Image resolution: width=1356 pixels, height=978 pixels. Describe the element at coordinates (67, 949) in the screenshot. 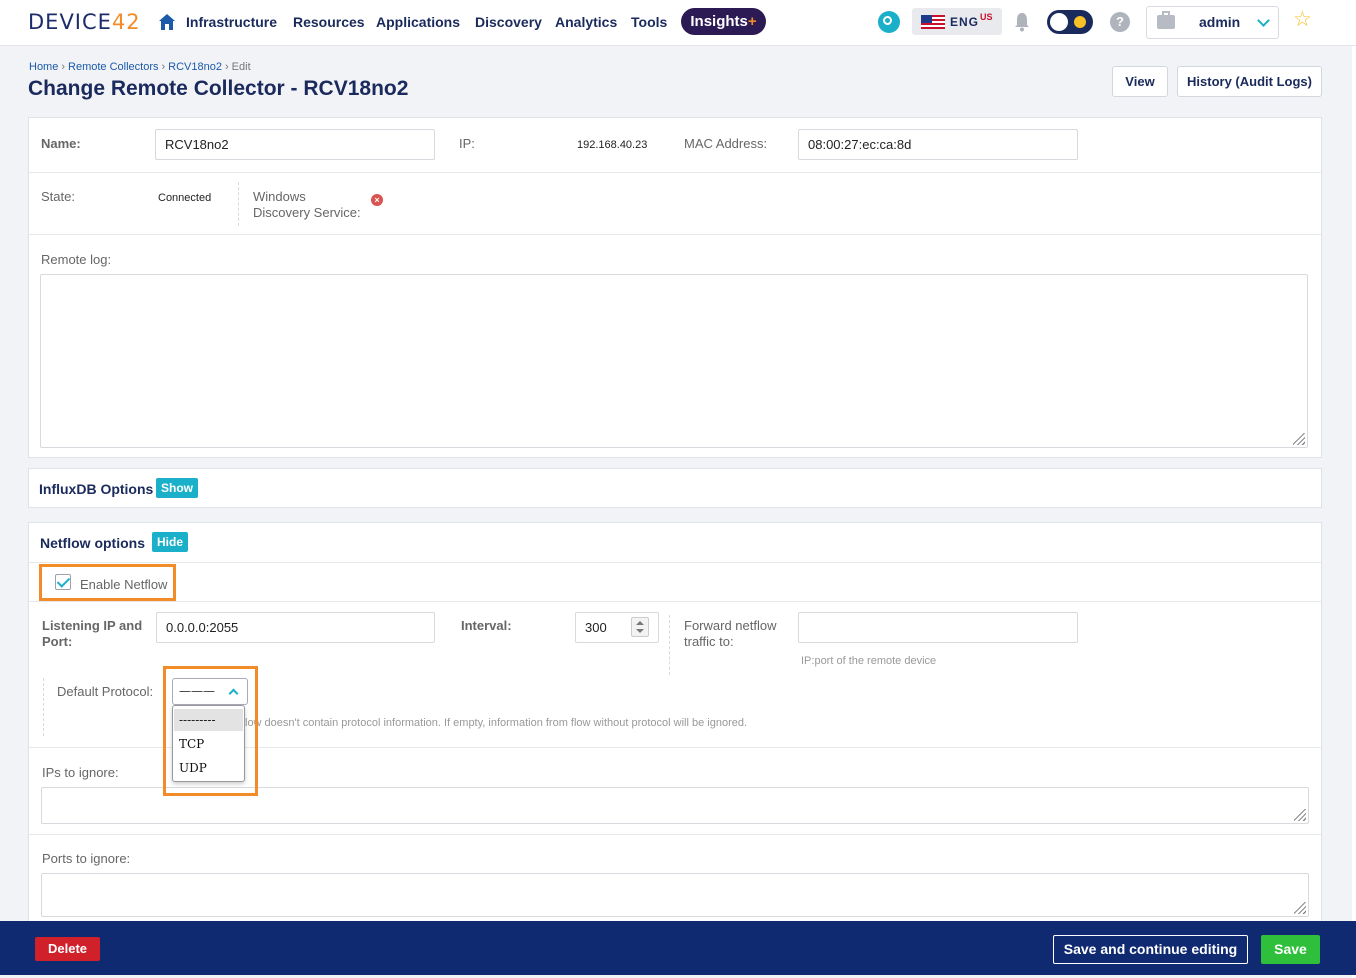

I see `delete-button: Delete` at that location.